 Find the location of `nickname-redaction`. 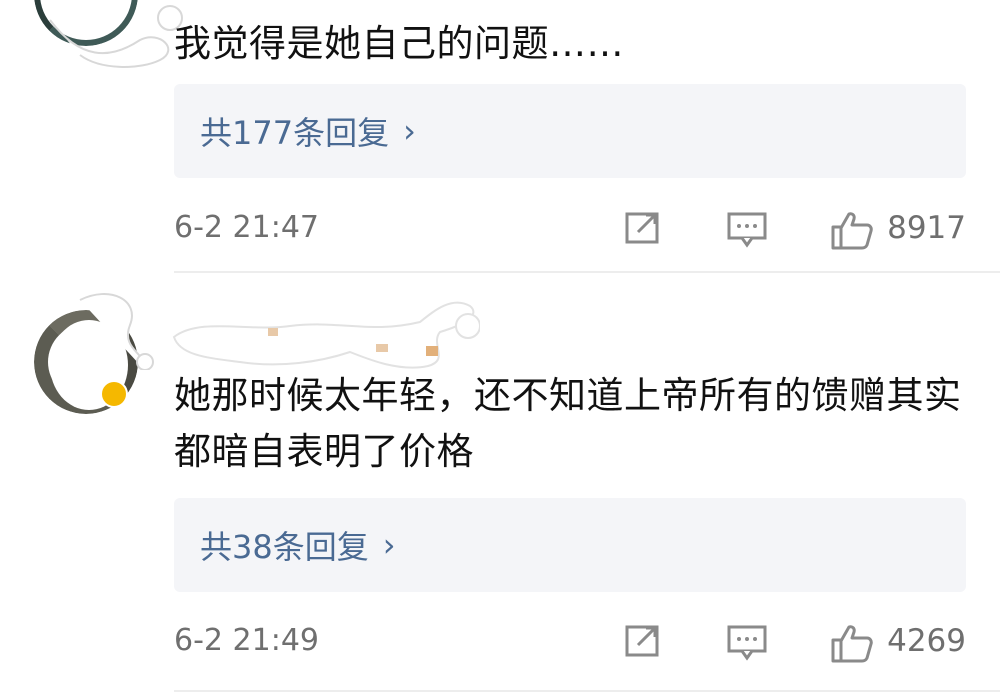

nickname-redaction is located at coordinates (326, 335).